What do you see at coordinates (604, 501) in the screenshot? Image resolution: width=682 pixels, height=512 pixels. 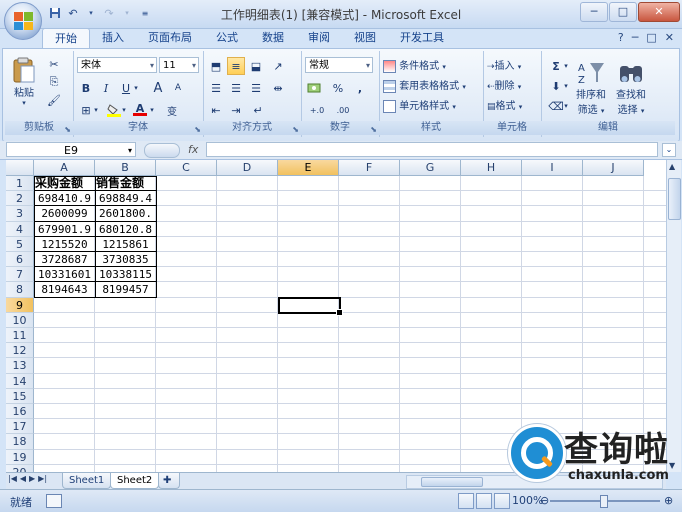 I see `zoom-slider-knob` at bounding box center [604, 501].